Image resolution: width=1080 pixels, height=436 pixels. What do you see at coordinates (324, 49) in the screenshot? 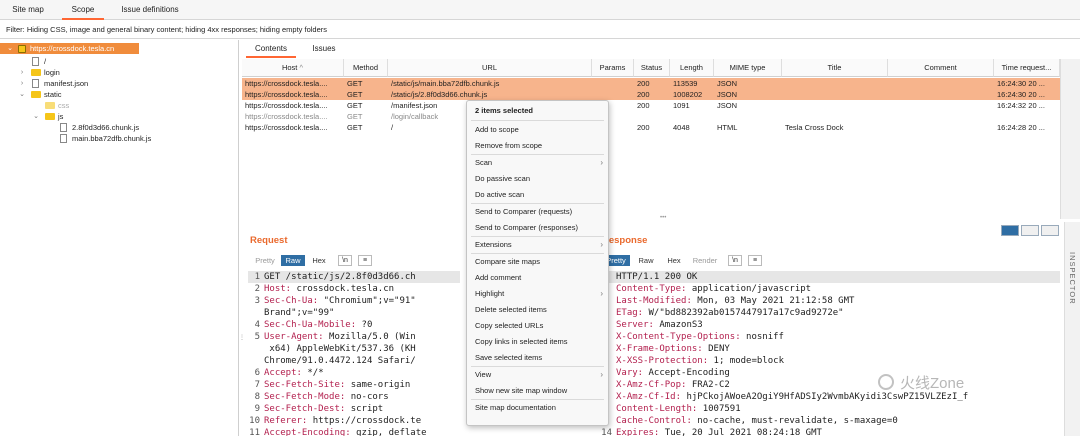
I see `tab-issues: Issues` at bounding box center [324, 49].